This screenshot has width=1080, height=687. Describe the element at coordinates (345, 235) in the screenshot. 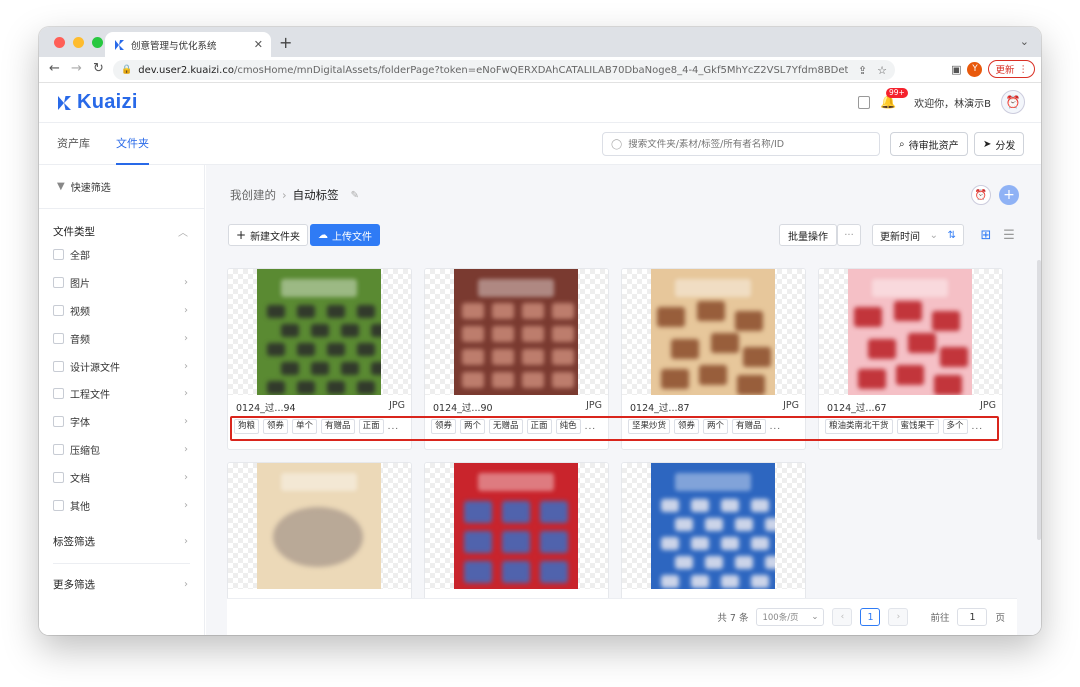

I see `upload-file-button: ☁ 上传文件` at that location.